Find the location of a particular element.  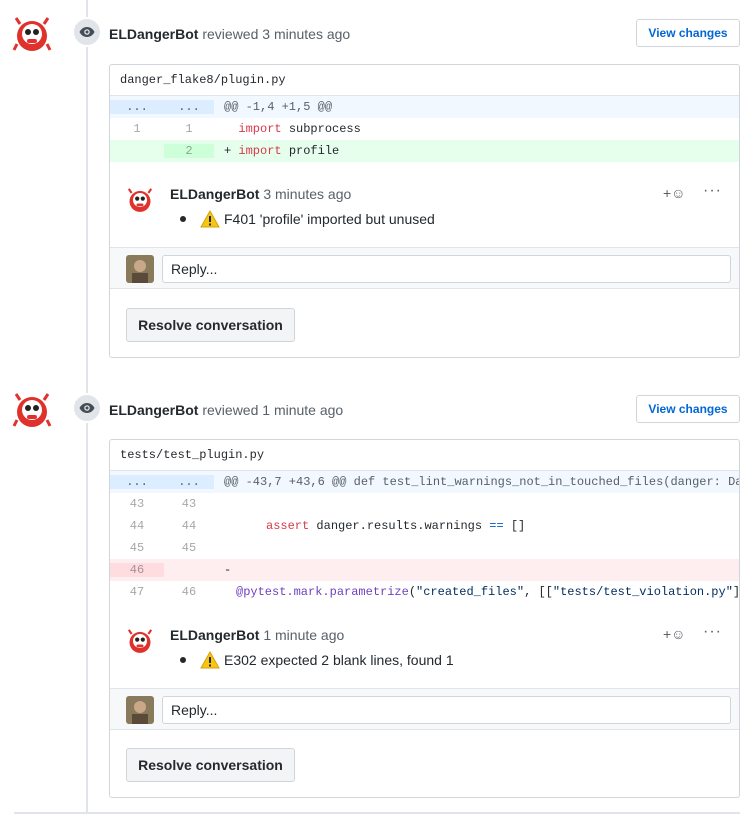

comment-header: ELDangerBot 3 minutes ago is located at coordinates (260, 194).